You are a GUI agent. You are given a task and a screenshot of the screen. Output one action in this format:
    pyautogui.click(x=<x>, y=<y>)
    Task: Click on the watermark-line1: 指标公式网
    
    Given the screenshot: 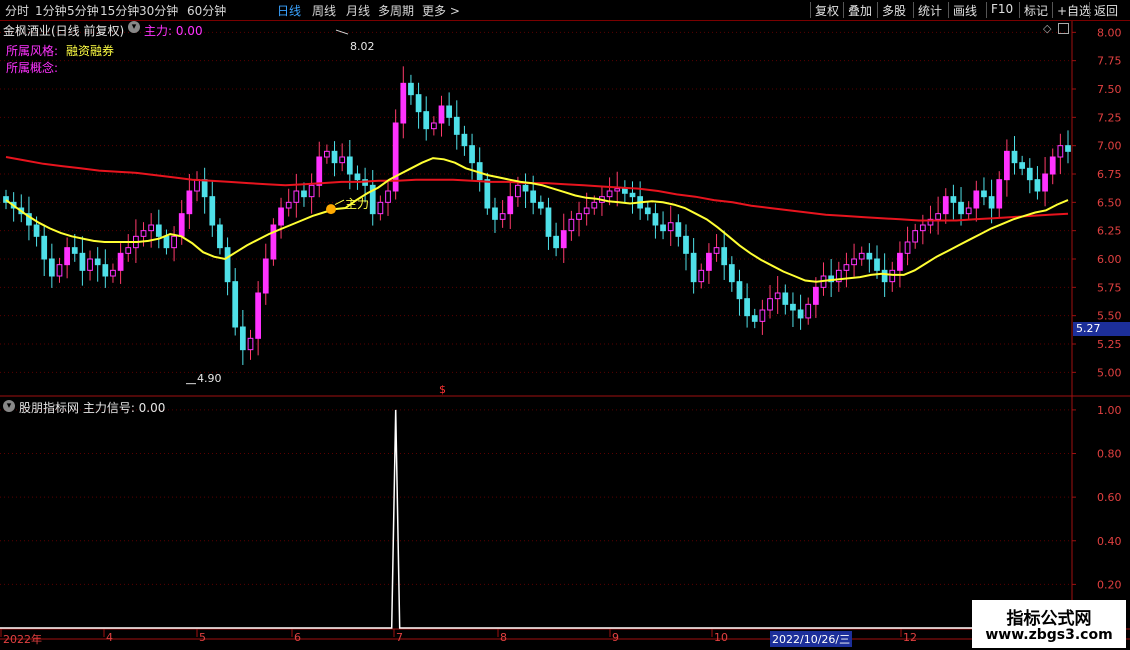 What is the action you would take?
    pyautogui.click(x=1049, y=619)
    